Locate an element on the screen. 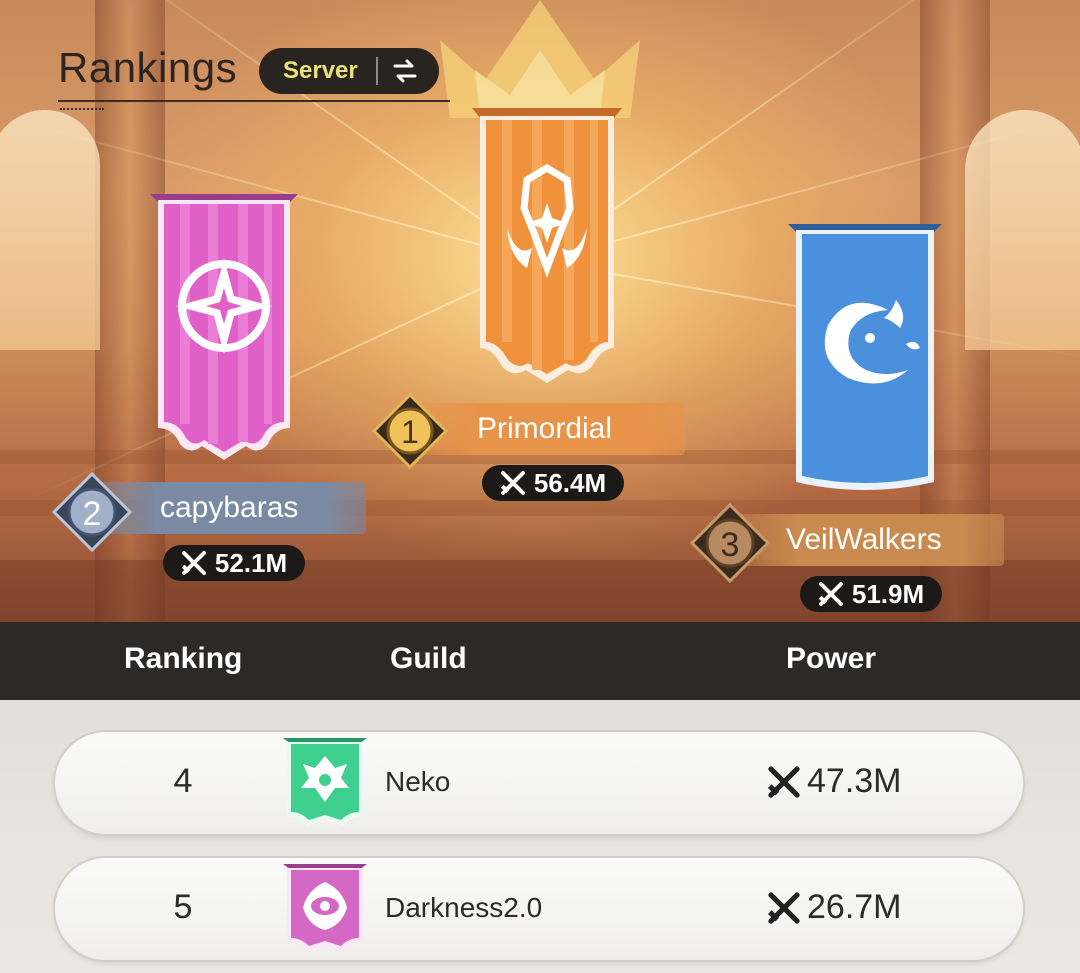  rank-3-medal-icon: 3 is located at coordinates (730, 543).